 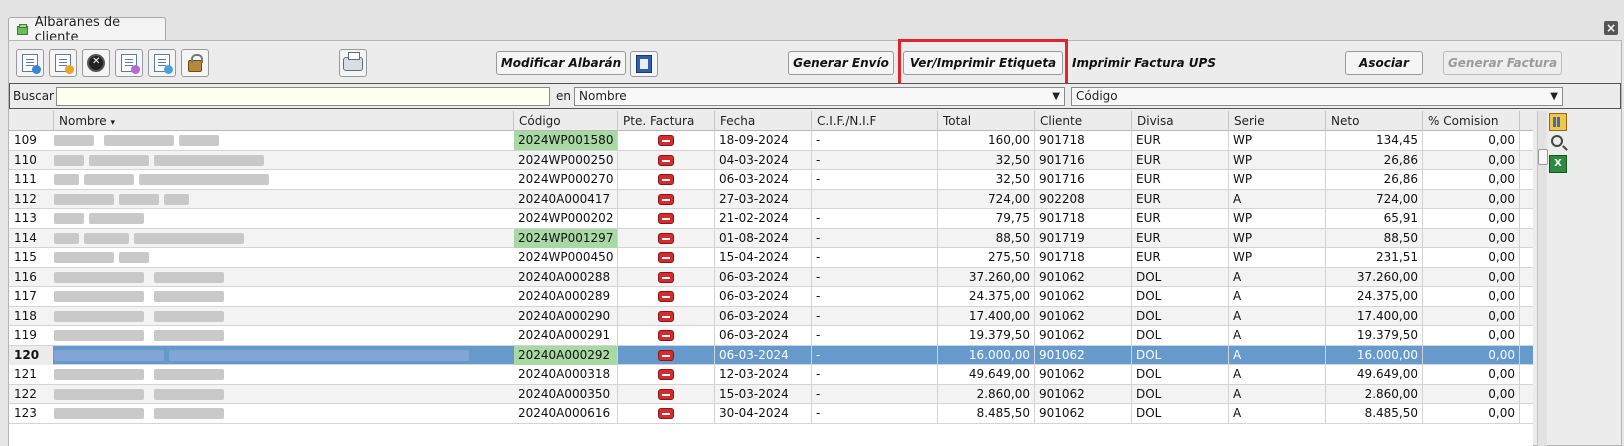 What do you see at coordinates (129, 63) in the screenshot?
I see `copy-document-button` at bounding box center [129, 63].